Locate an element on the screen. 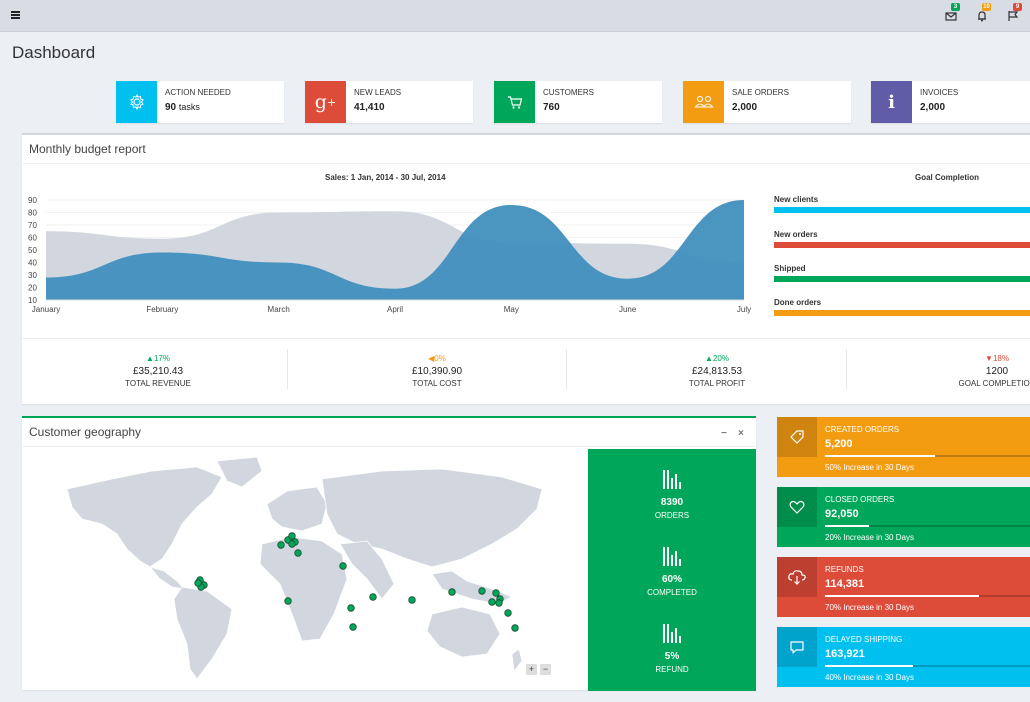  geo-orders: 8390 ORDERS is located at coordinates (672, 494).